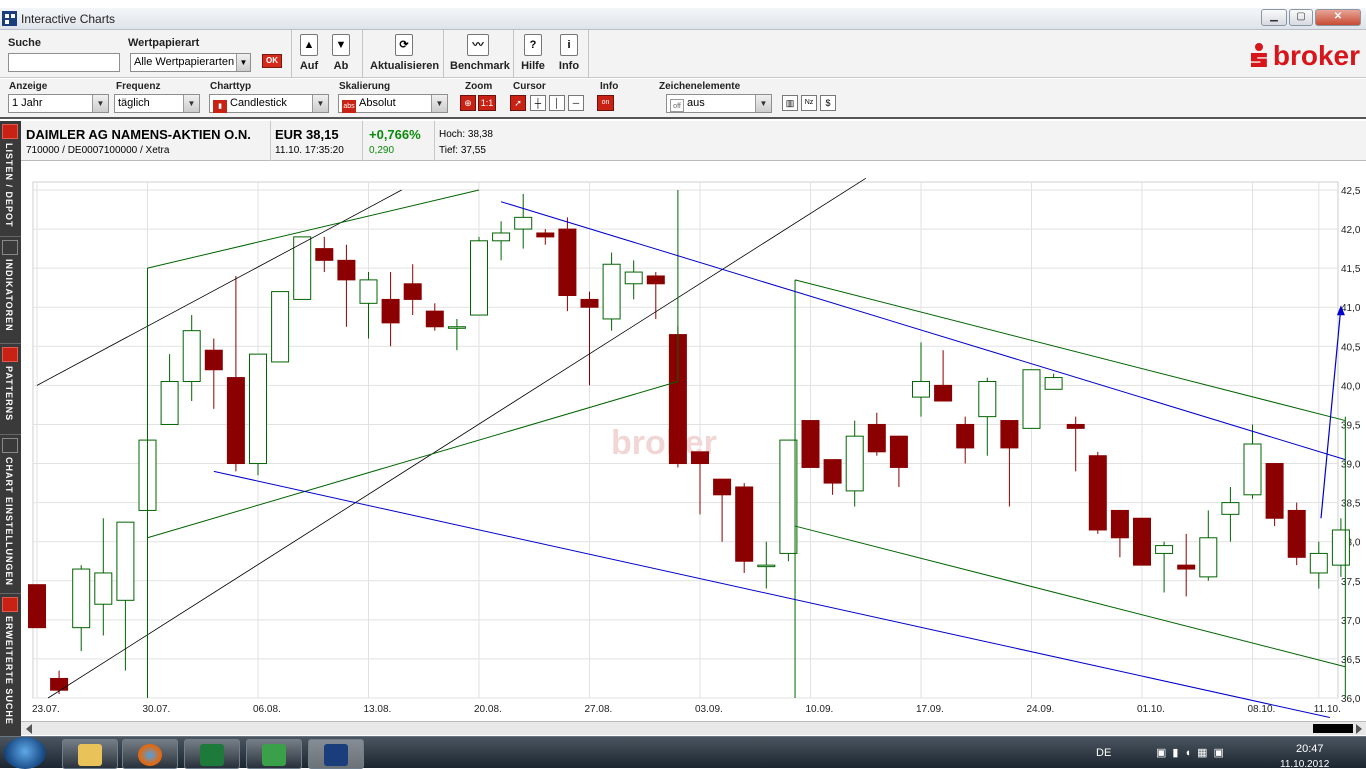  Describe the element at coordinates (1193, 752) in the screenshot. I see `tray-icons: ▣▮◖▦▣` at that location.